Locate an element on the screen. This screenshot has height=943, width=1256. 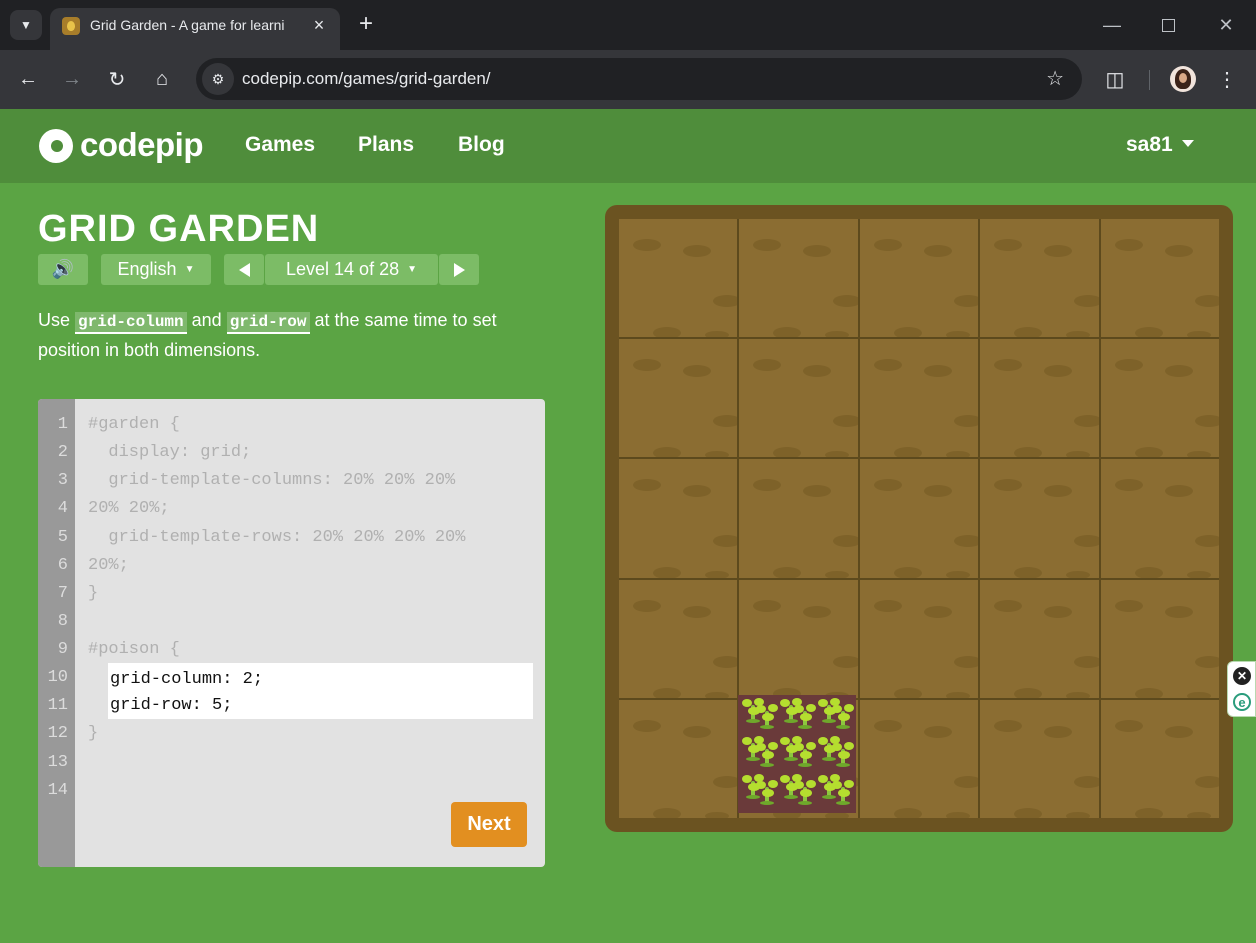
home-button: ⌂ is located at coordinates (162, 79).